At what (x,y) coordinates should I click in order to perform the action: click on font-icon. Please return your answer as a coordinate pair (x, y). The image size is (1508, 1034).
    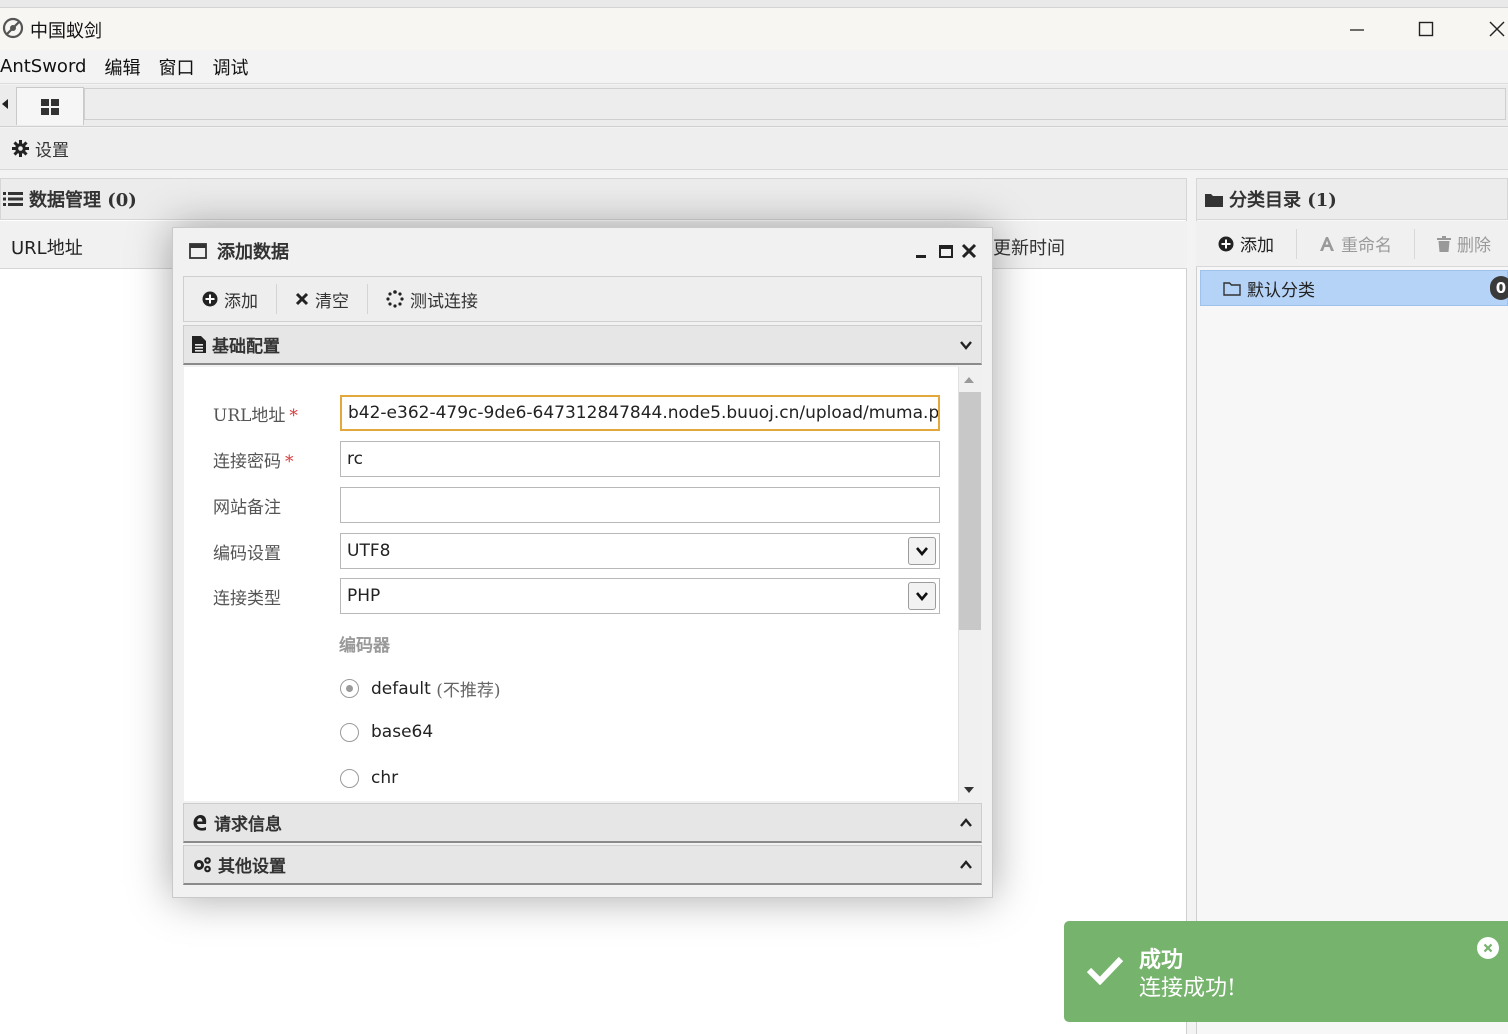
    Looking at the image, I should click on (1327, 243).